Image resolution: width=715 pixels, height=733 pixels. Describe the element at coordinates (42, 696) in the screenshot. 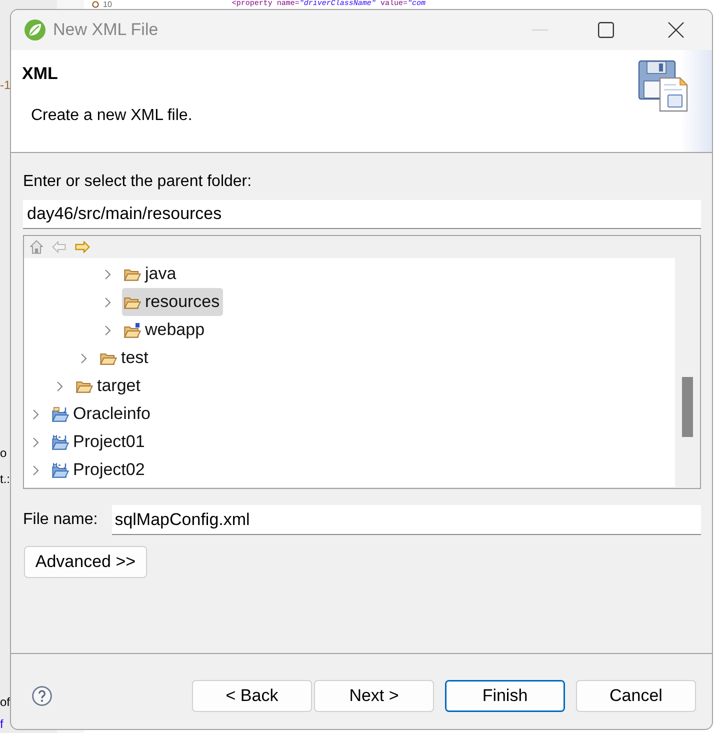

I see `help-icon` at that location.